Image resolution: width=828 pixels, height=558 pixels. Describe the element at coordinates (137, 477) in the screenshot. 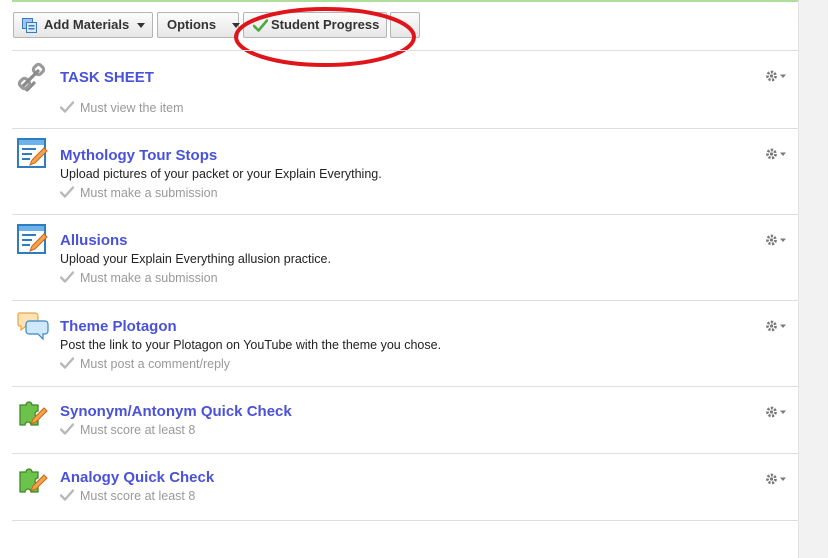

I see `item-title-link: Analogy Quick Check` at that location.